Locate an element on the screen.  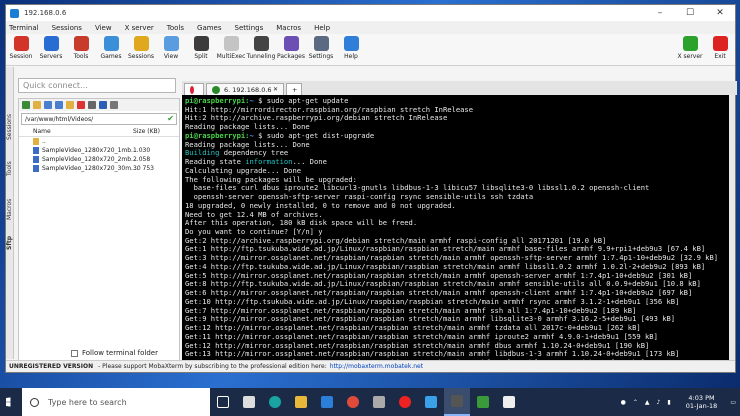
minimize-button: – is located at coordinates (660, 13).